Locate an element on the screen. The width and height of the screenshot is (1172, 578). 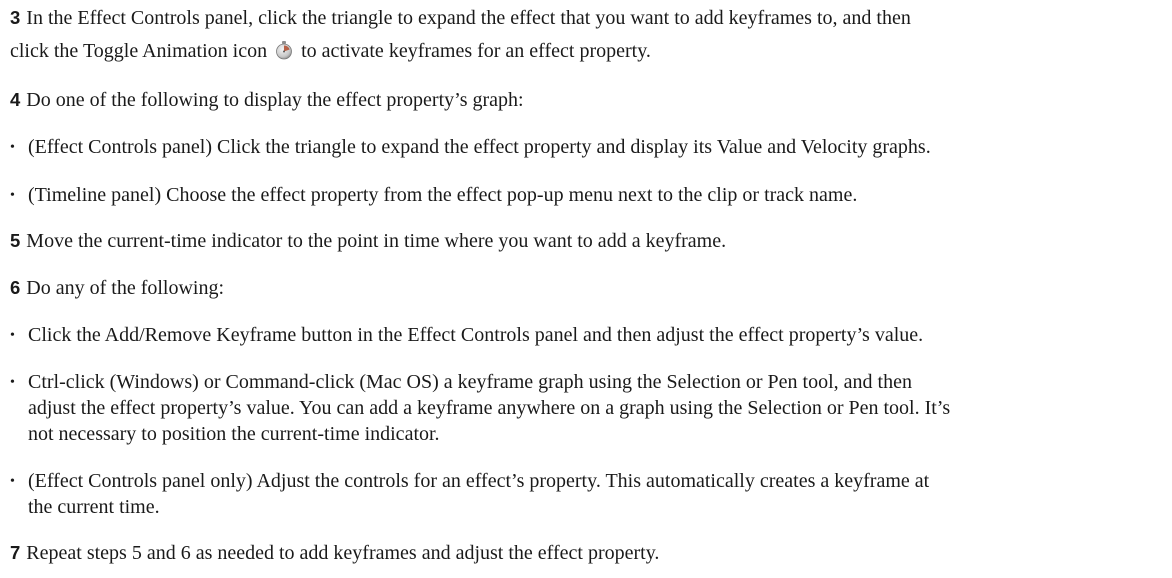
step-number: 4 is located at coordinates (15, 99).